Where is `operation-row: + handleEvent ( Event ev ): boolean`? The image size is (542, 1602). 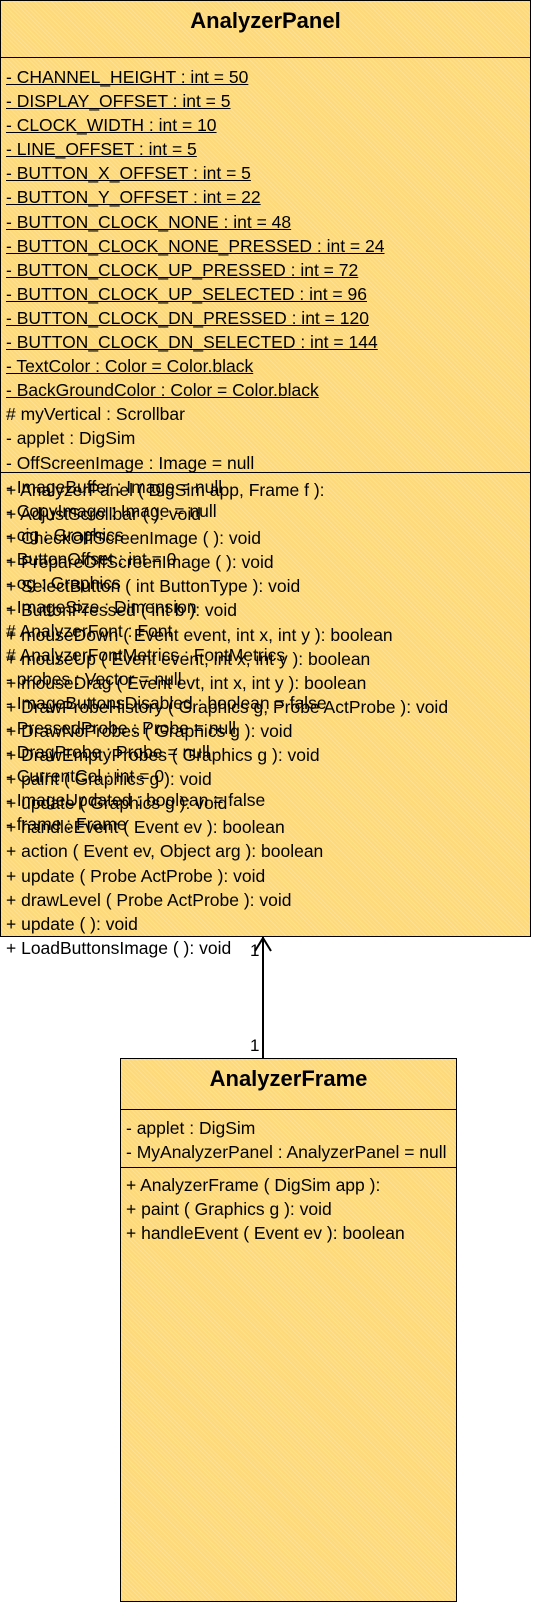 operation-row: + handleEvent ( Event ev ): boolean is located at coordinates (265, 1233).